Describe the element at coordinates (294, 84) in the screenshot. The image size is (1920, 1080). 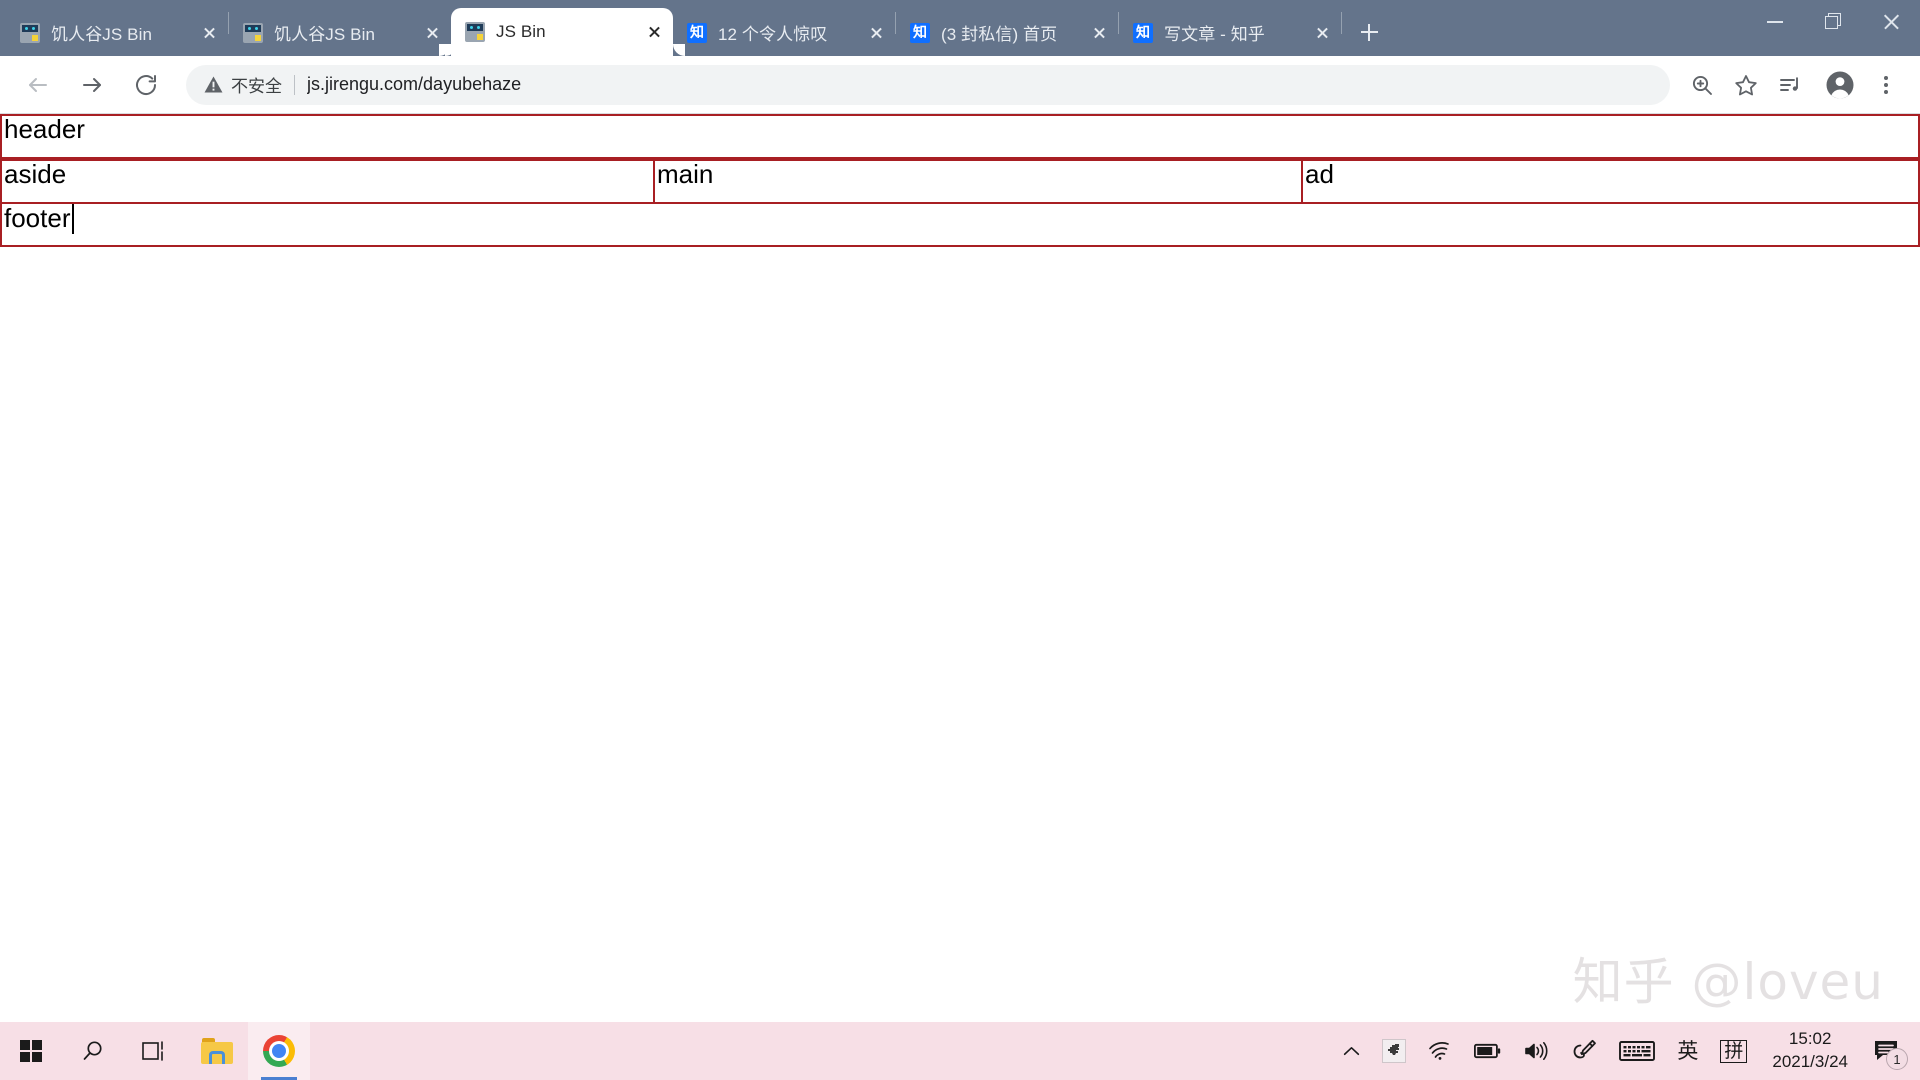
I see `omnibox-divider` at that location.